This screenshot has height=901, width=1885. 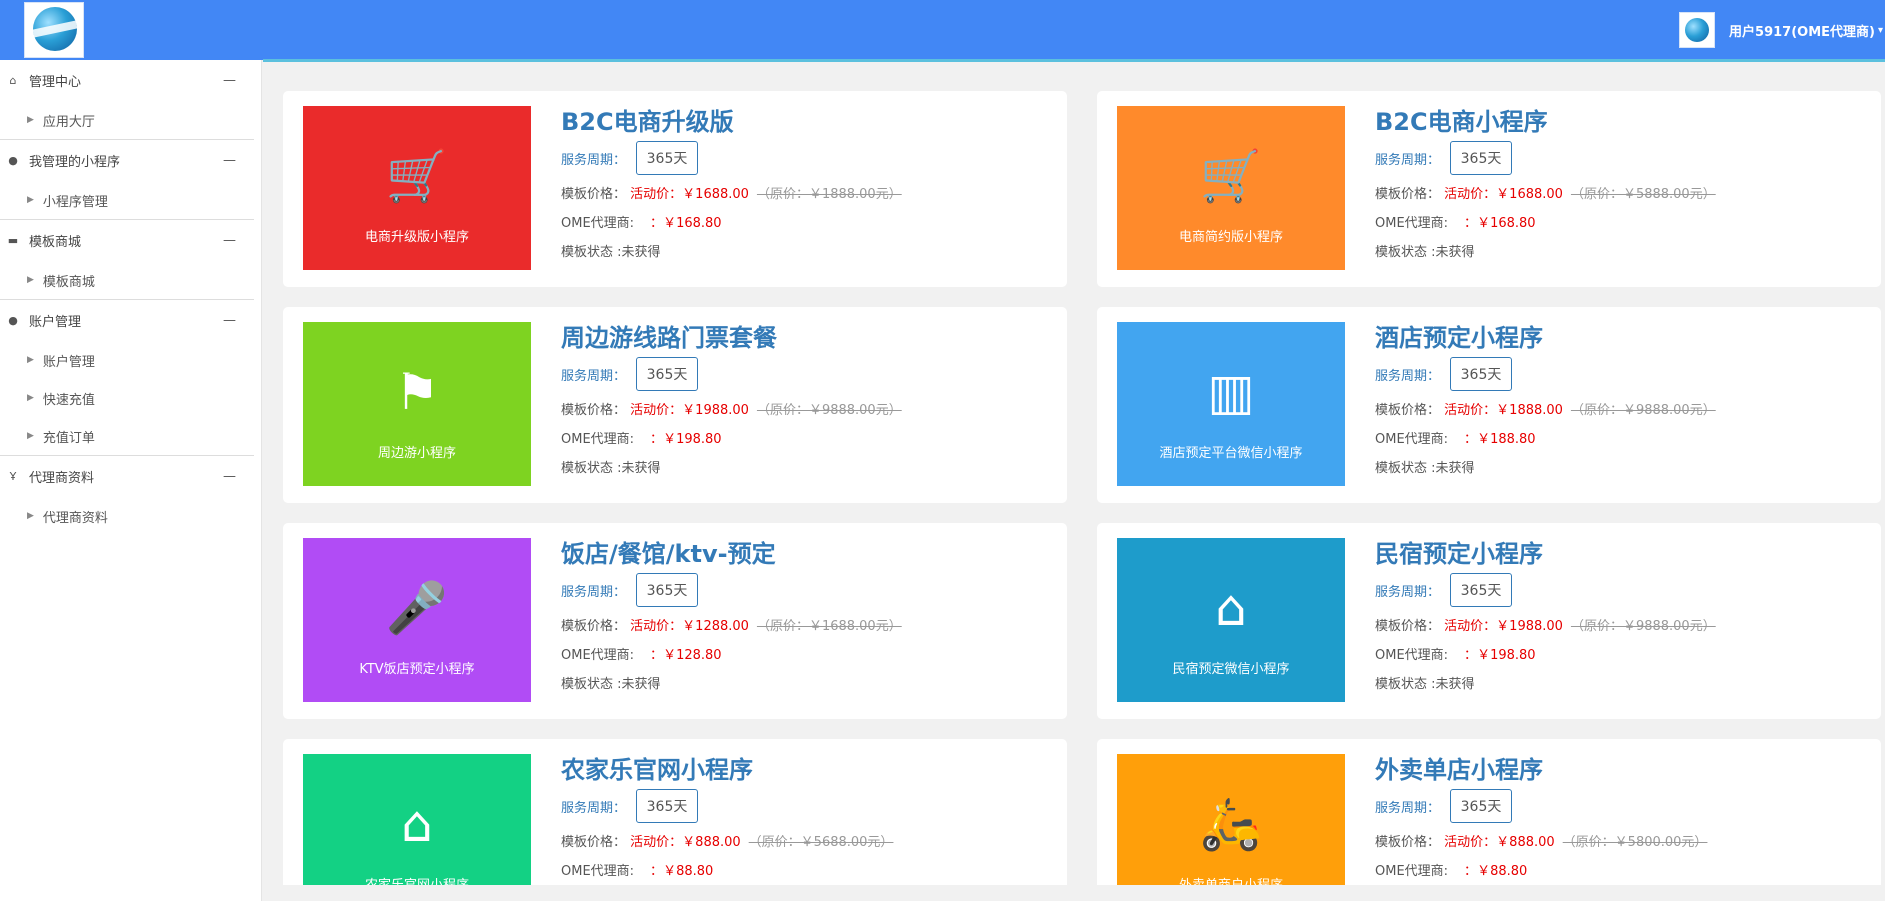 What do you see at coordinates (1231, 879) in the screenshot?
I see `thumbnail-label: 外卖单商户小程序` at bounding box center [1231, 879].